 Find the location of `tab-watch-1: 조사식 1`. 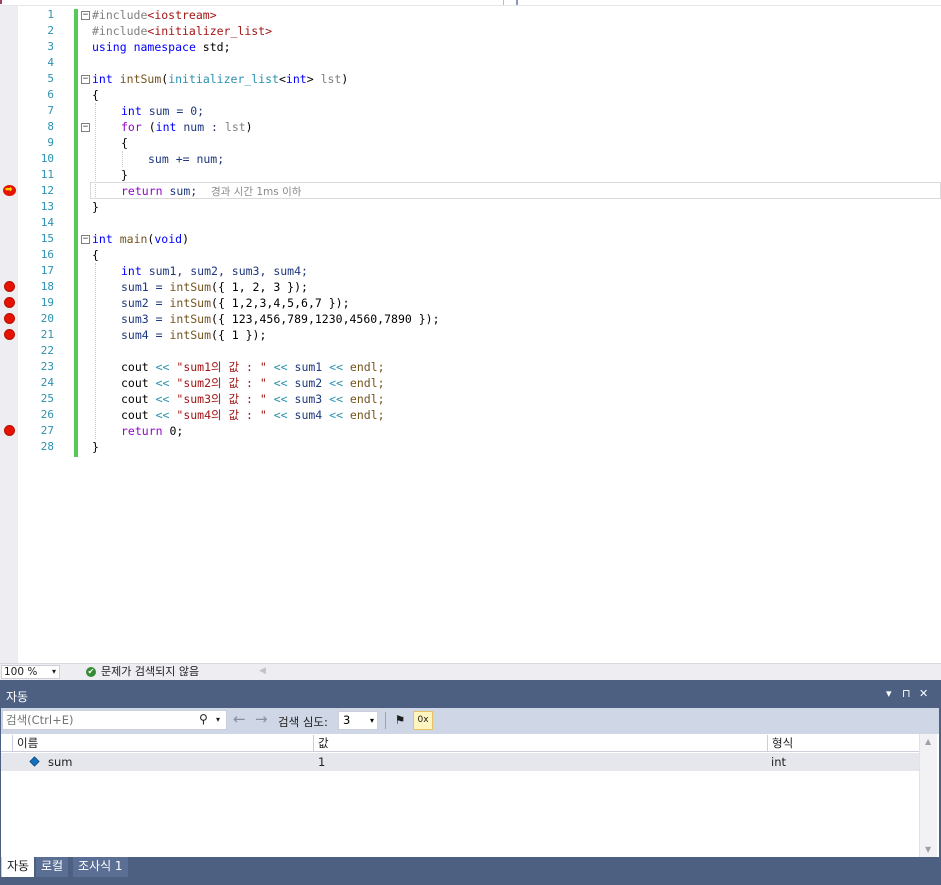

tab-watch-1: 조사식 1 is located at coordinates (100, 867).